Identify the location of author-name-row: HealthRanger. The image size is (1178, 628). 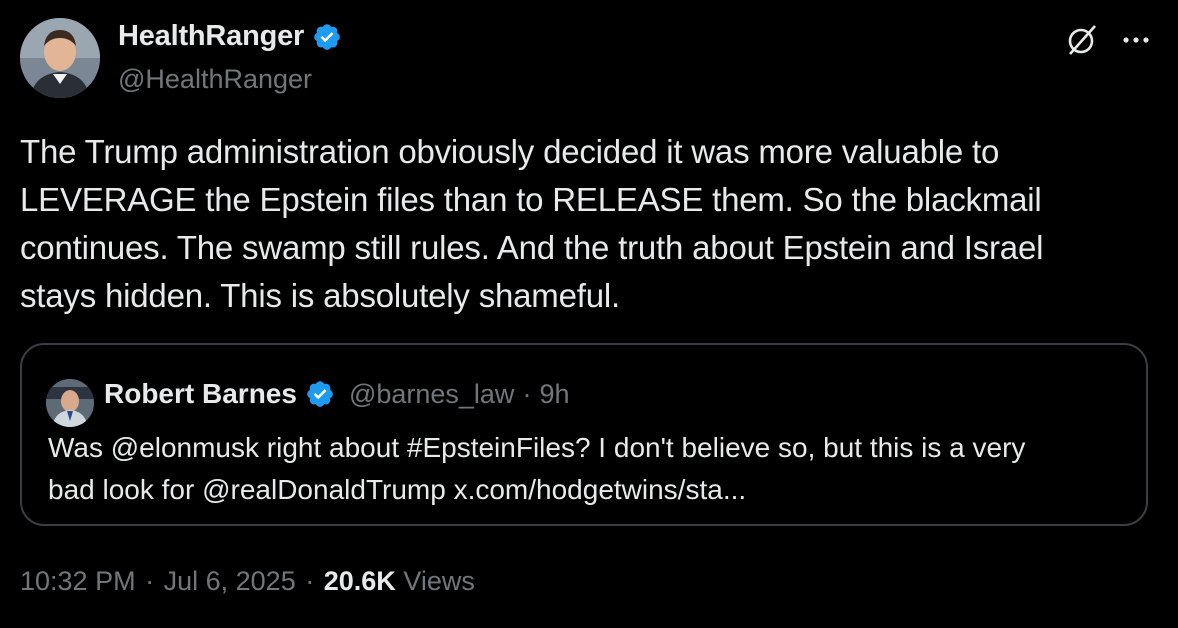
(230, 36).